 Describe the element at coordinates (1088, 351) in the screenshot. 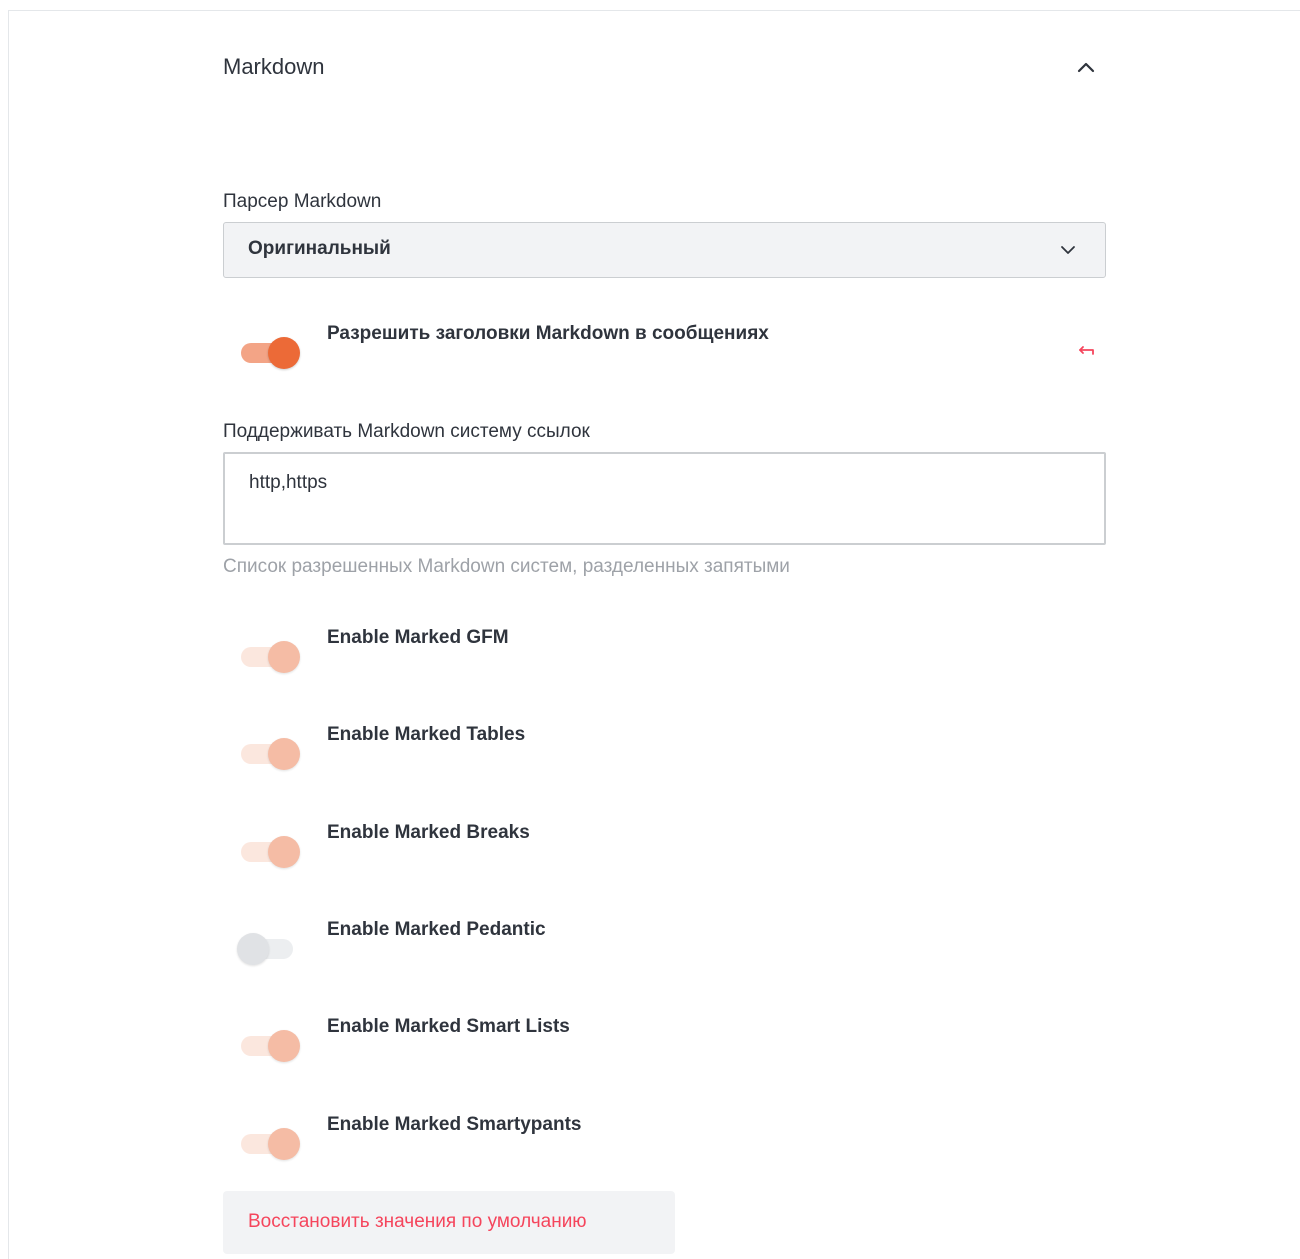

I see `undo-arrow-icon` at that location.